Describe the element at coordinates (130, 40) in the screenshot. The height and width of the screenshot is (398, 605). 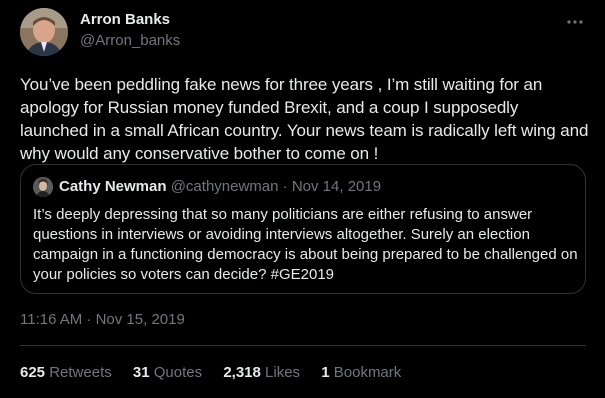
I see `author-handle: @Arron_banks` at that location.